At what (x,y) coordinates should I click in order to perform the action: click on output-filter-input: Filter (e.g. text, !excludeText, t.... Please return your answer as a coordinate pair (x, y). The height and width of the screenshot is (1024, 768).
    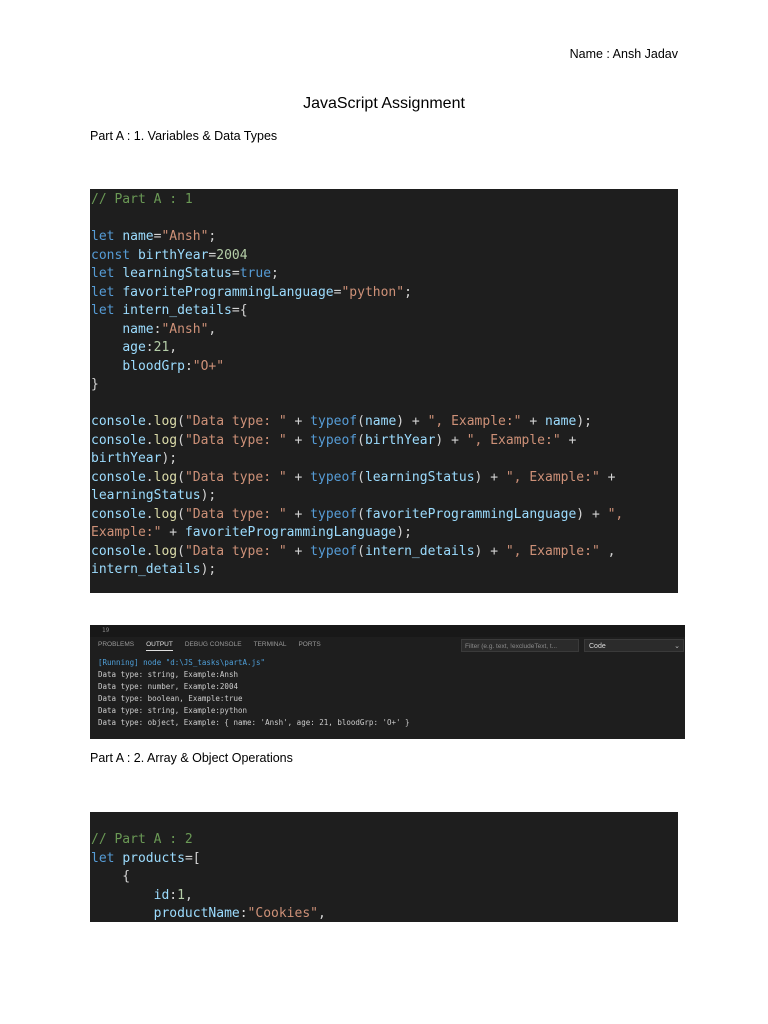
    Looking at the image, I should click on (520, 645).